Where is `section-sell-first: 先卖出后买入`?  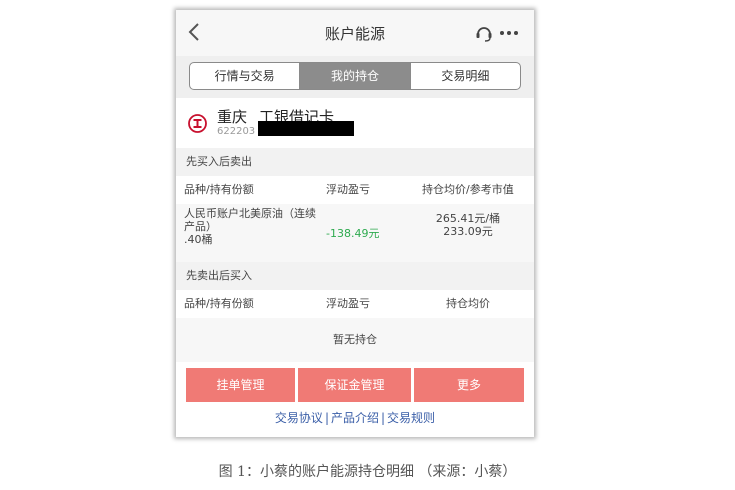 section-sell-first: 先卖出后买入 is located at coordinates (355, 276).